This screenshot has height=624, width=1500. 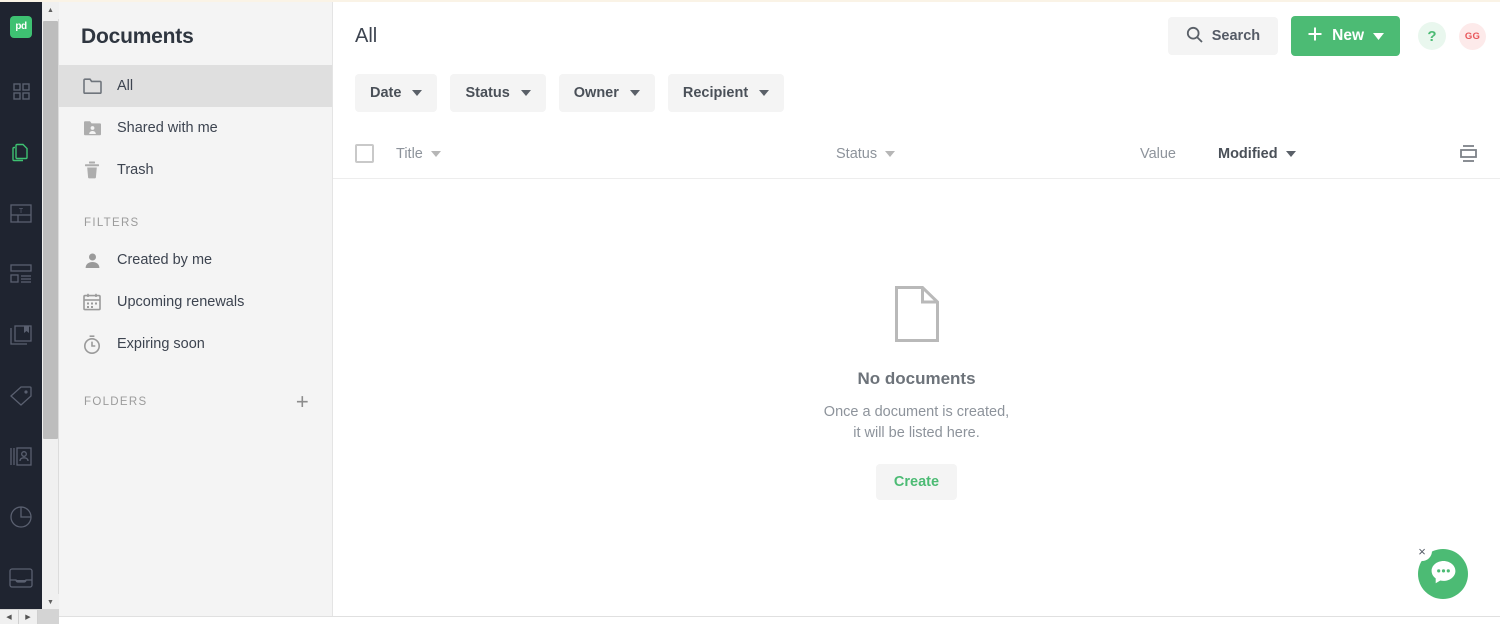 I want to click on sidebar-title: Documents, so click(x=137, y=36).